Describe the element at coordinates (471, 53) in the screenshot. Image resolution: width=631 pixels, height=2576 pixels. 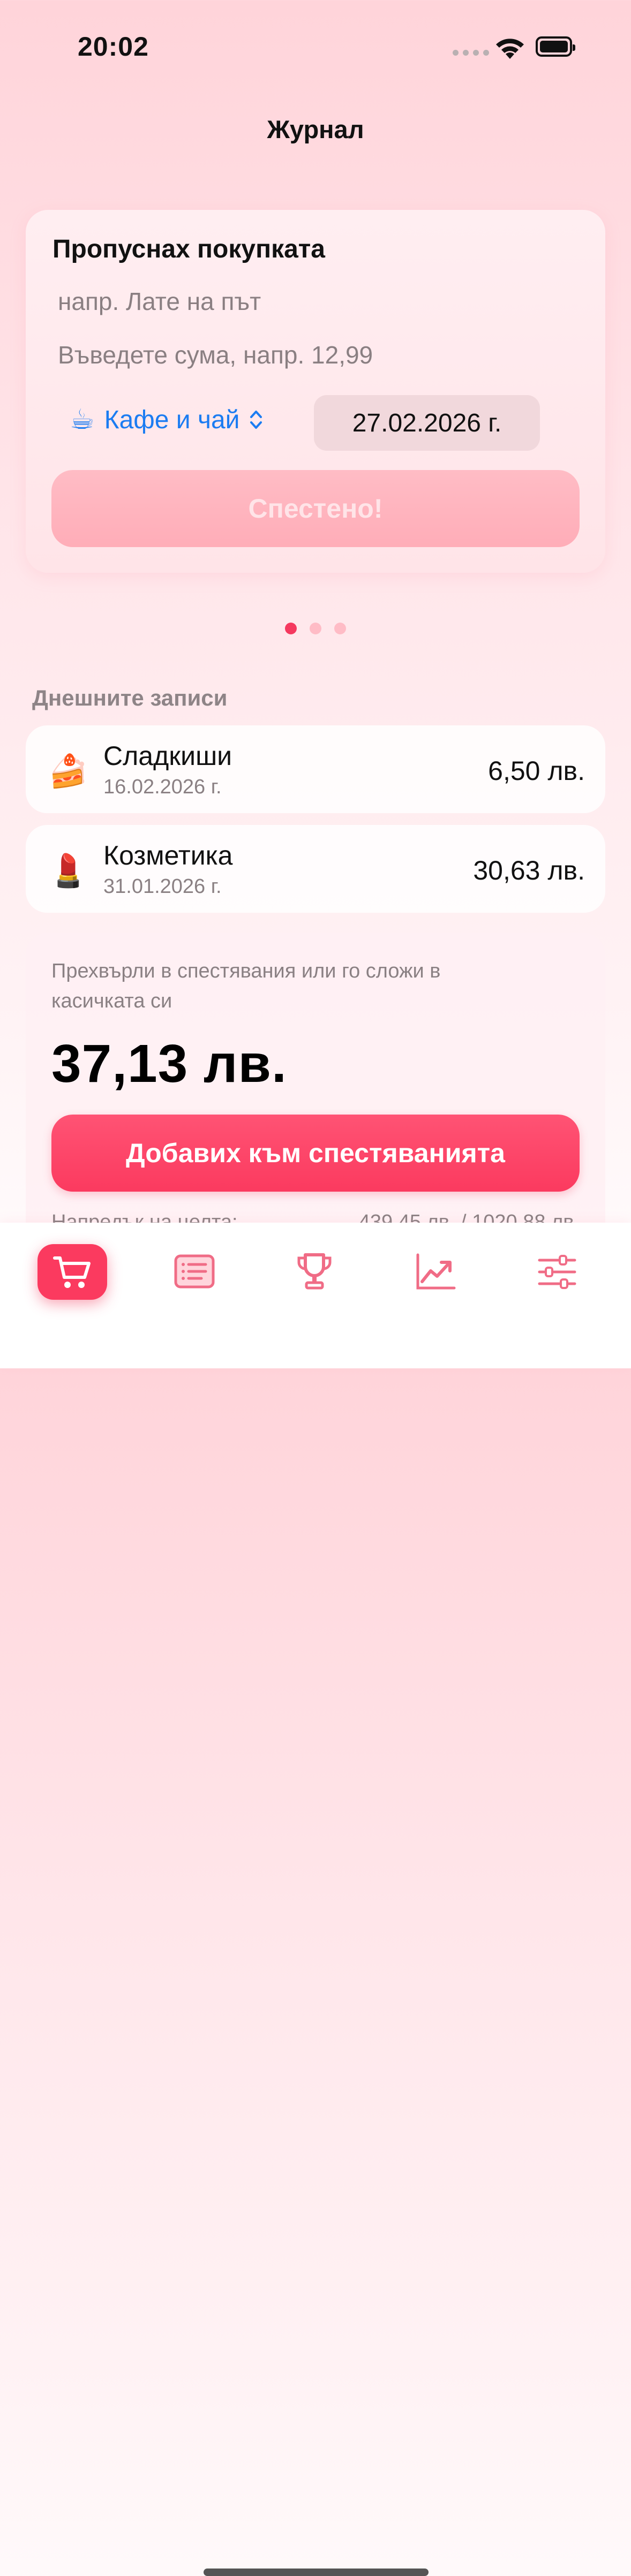
I see `cellular-signal-icon` at that location.